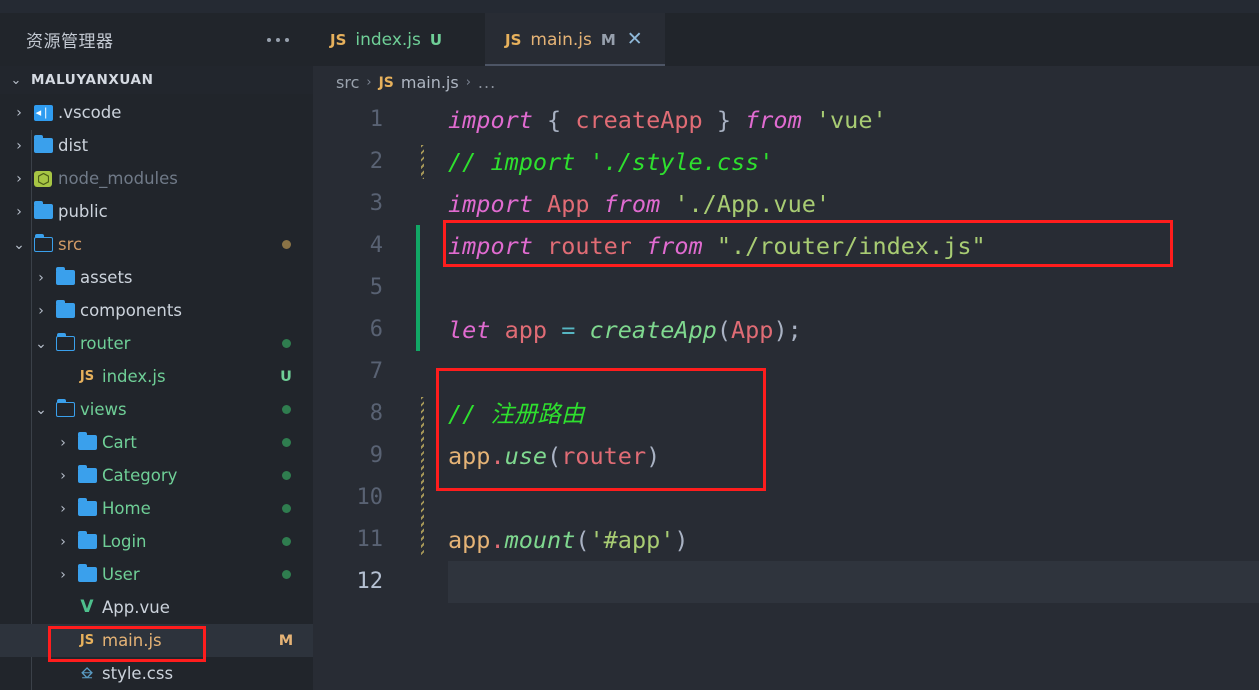  Describe the element at coordinates (653, 456) in the screenshot. I see `code-token: )` at that location.